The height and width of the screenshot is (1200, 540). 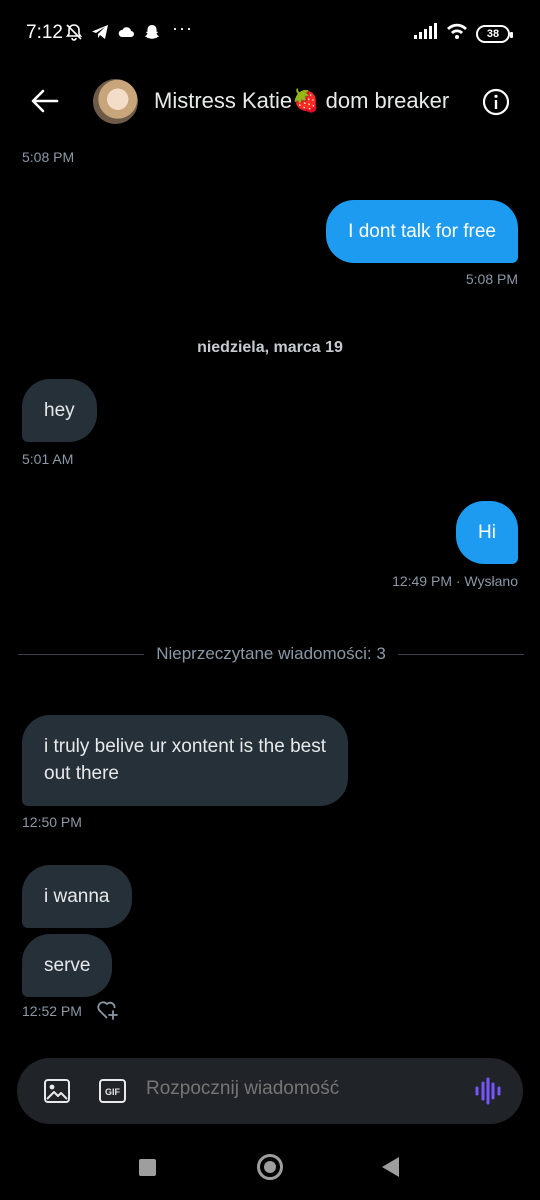 I want to click on message-bubble-incoming: hey, so click(x=59, y=410).